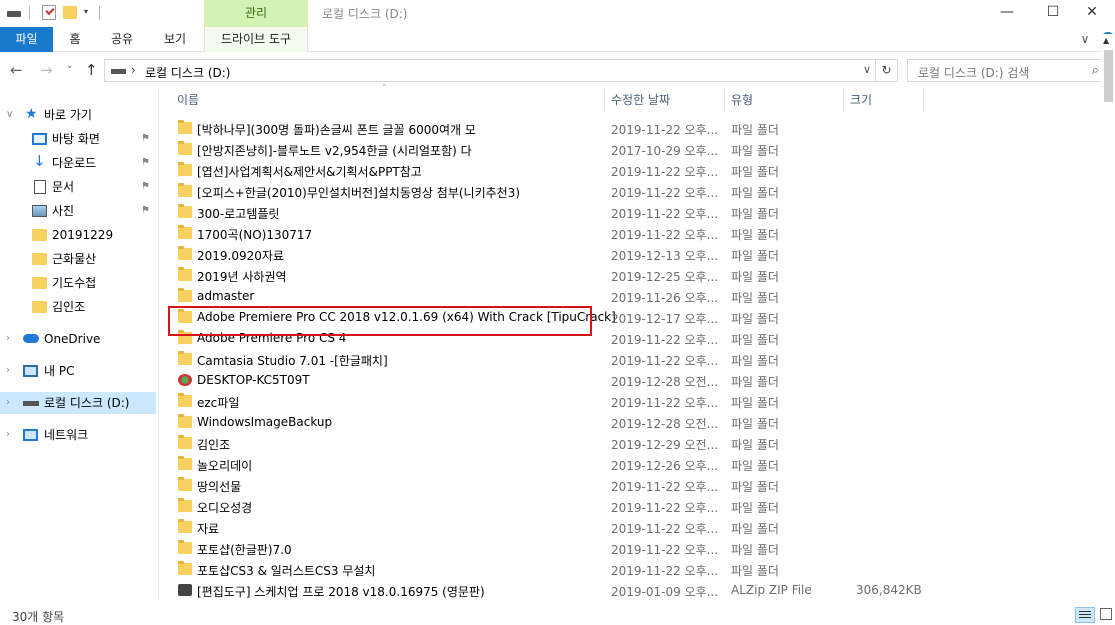 This screenshot has height=625, width=1115. Describe the element at coordinates (78, 139) in the screenshot. I see `nav-item-desktop: 바탕 화면 ⚑` at that location.